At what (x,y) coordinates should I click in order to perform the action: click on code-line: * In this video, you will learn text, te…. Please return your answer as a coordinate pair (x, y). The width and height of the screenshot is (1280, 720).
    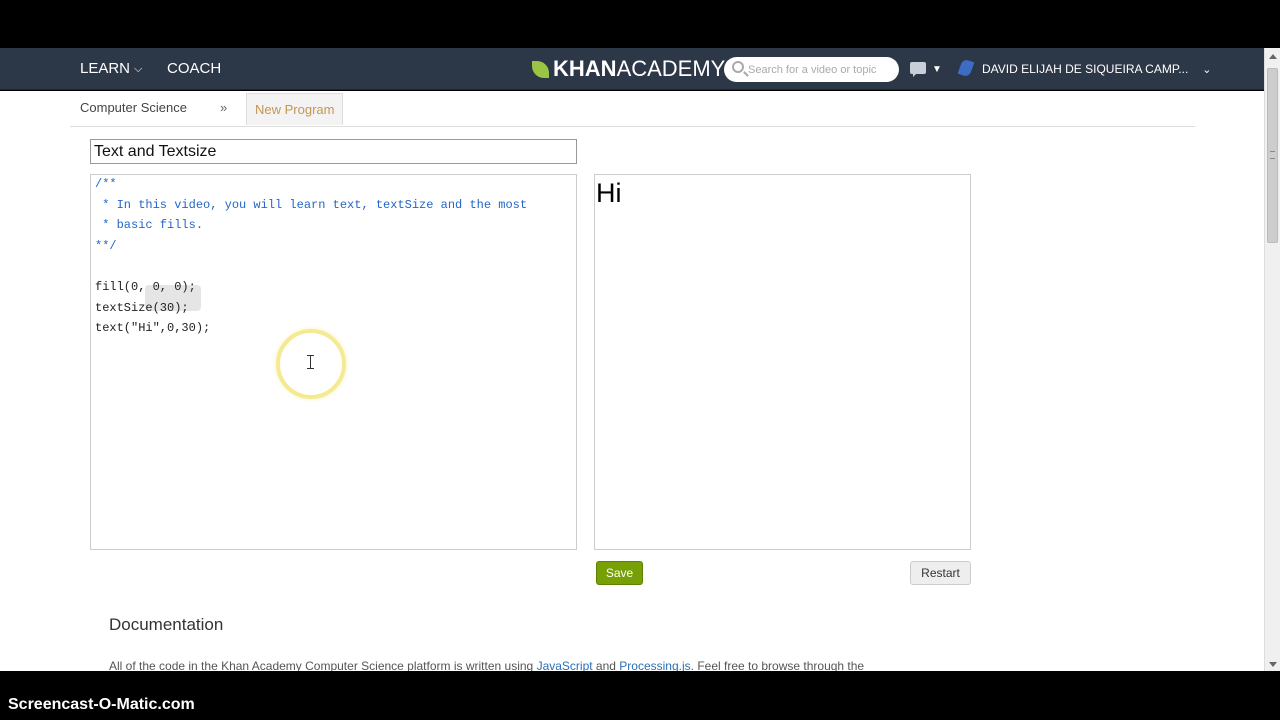
    Looking at the image, I should click on (311, 205).